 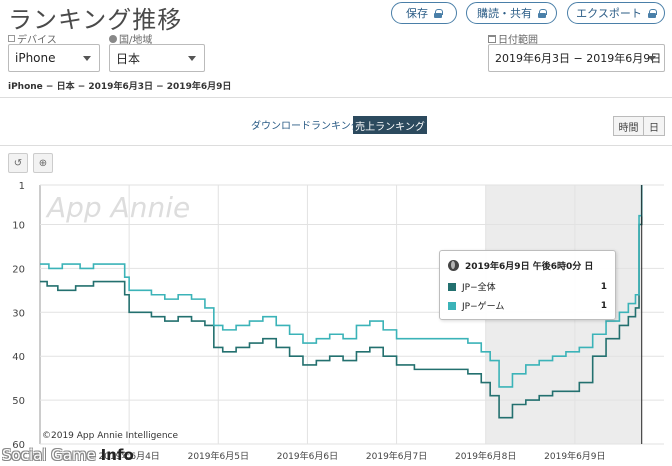 What do you see at coordinates (492, 38) in the screenshot?
I see `calendar-icon` at bounding box center [492, 38].